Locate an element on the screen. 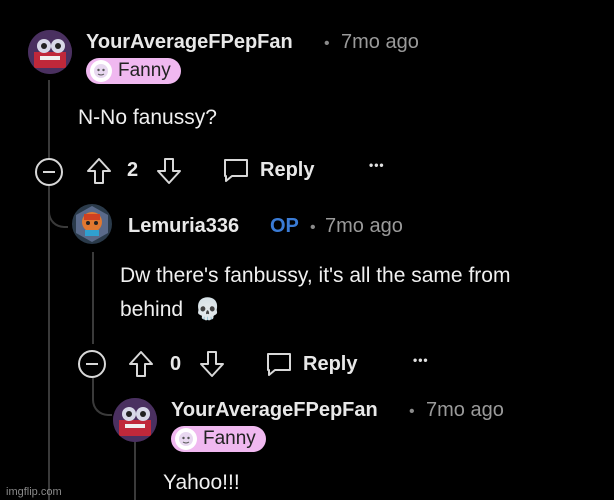 This screenshot has height=500, width=614. comment-body: Yahoo!!! is located at coordinates (201, 483).